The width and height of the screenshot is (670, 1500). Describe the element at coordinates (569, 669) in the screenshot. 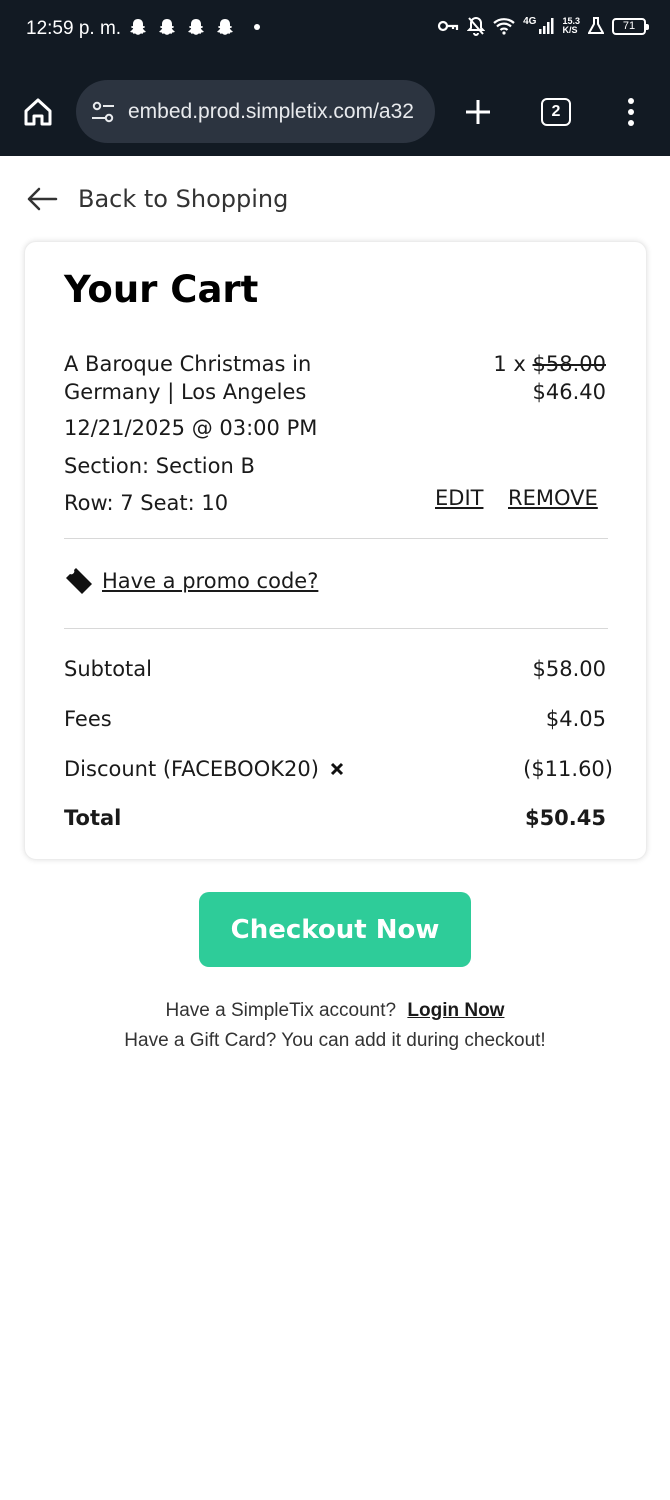

I see `subtotal-value: $58.00` at that location.